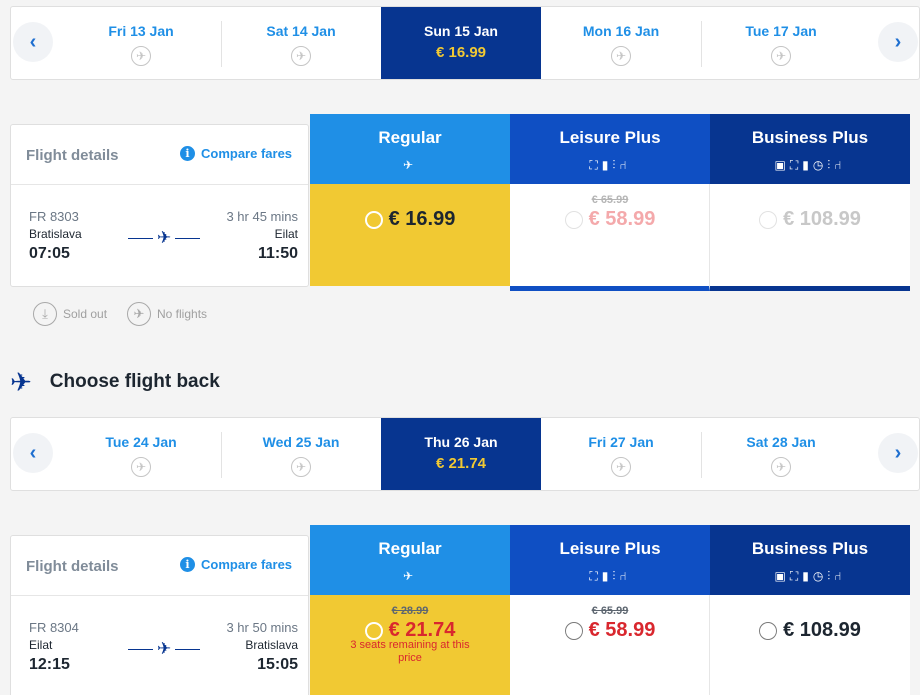 This screenshot has width=920, height=695. I want to click on destination-city: Bratislava, so click(271, 645).